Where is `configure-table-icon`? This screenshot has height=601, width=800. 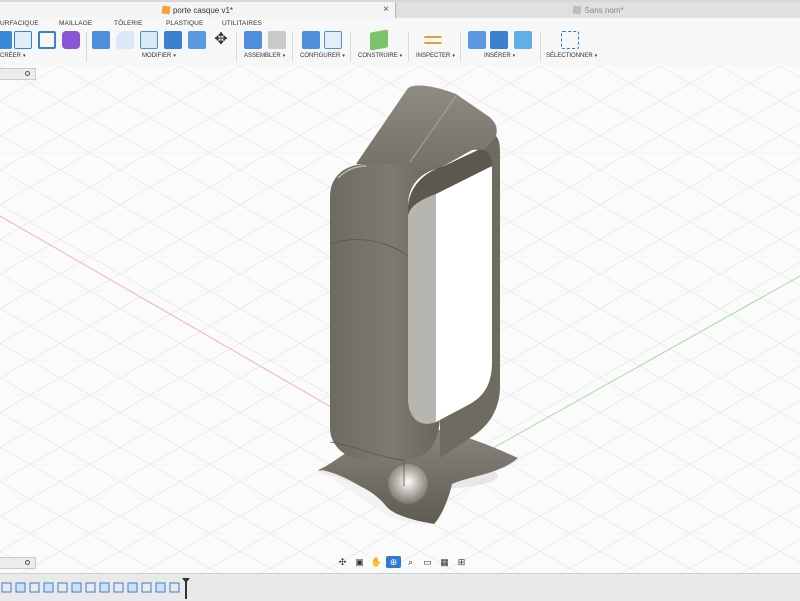
configure-table-icon is located at coordinates (333, 40).